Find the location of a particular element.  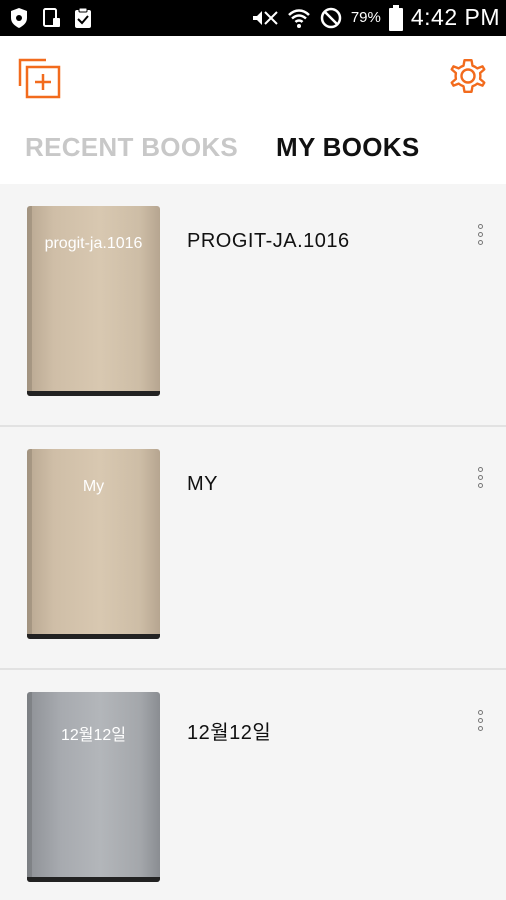

cover-title: My is located at coordinates (93, 486).